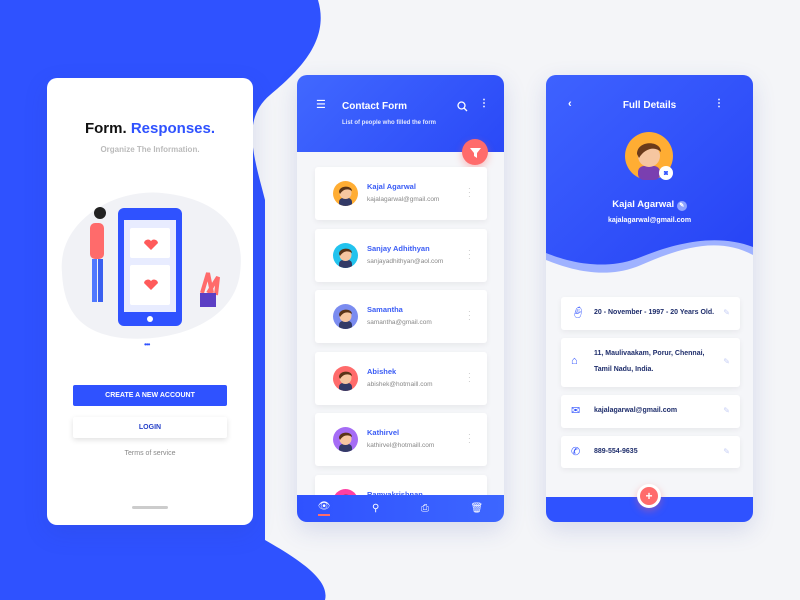 The height and width of the screenshot is (600, 800). Describe the element at coordinates (151, 265) in the screenshot. I see `illustration-phone-woman` at that location.